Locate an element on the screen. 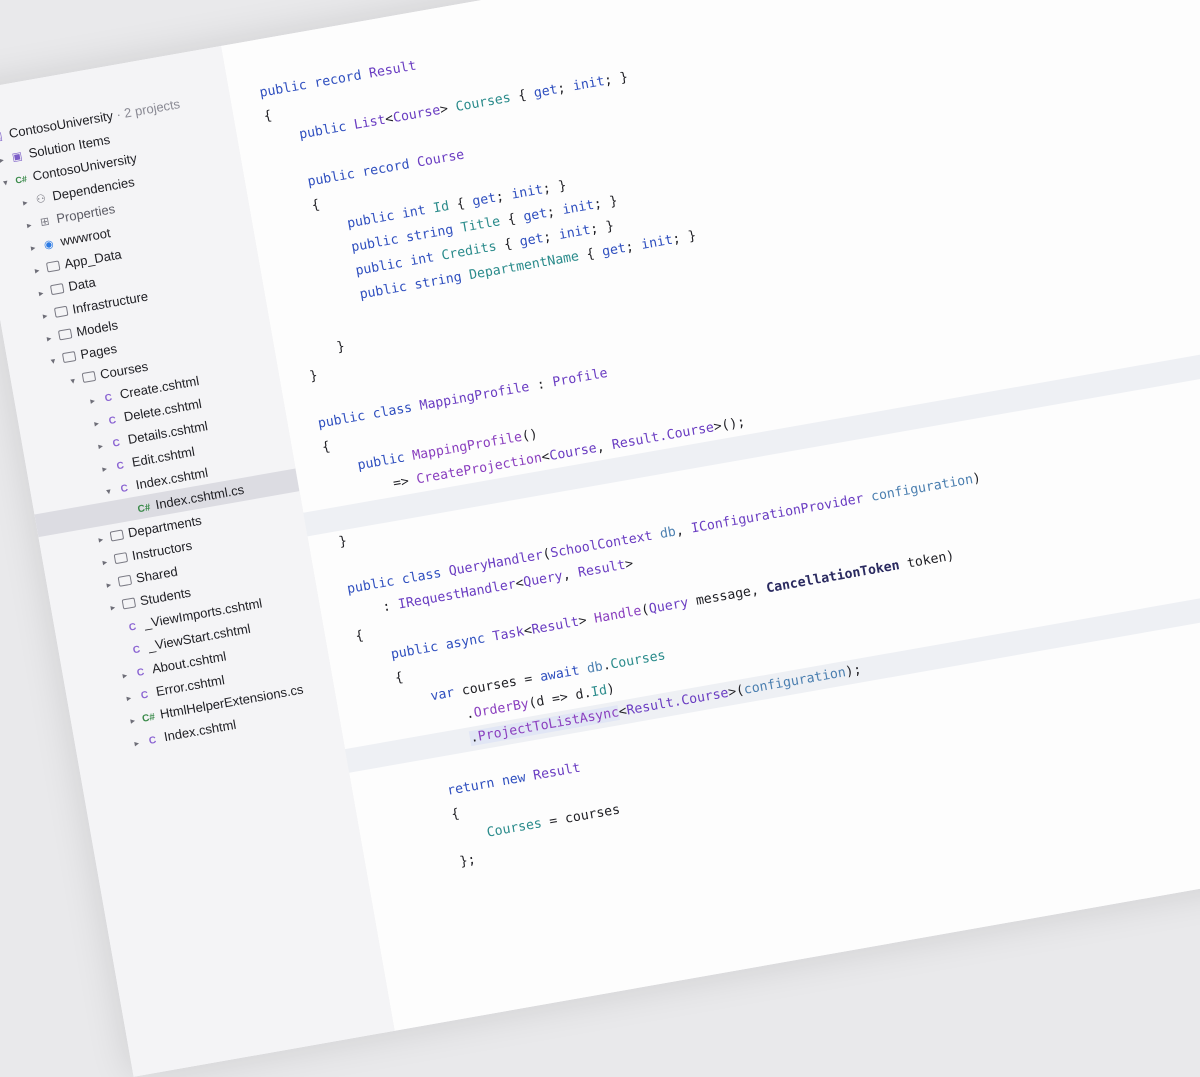 Image resolution: width=1200 pixels, height=1077 pixels. code-token: Task is located at coordinates (508, 634).